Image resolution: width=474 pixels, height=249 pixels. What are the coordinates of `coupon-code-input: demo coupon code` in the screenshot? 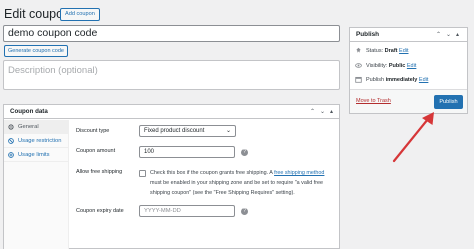 It's located at (171, 33).